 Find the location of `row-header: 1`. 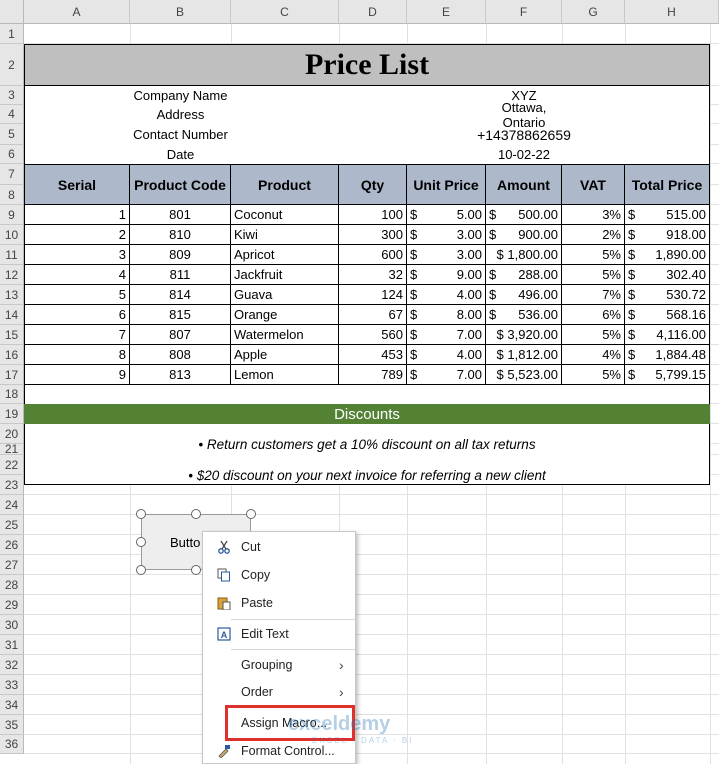

row-header: 1 is located at coordinates (12, 34).